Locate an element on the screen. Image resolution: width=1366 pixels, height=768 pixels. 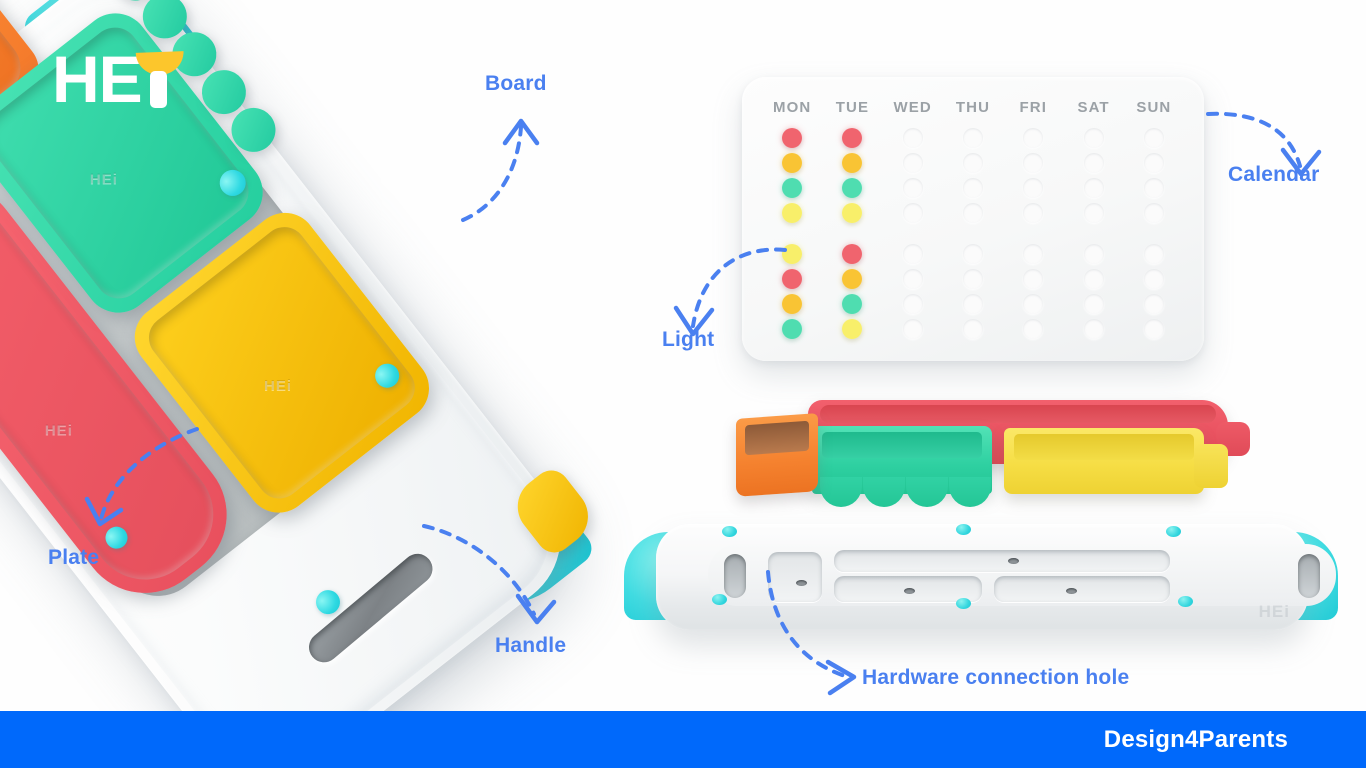
exploded-tray-teal is located at coordinates (902, 466).